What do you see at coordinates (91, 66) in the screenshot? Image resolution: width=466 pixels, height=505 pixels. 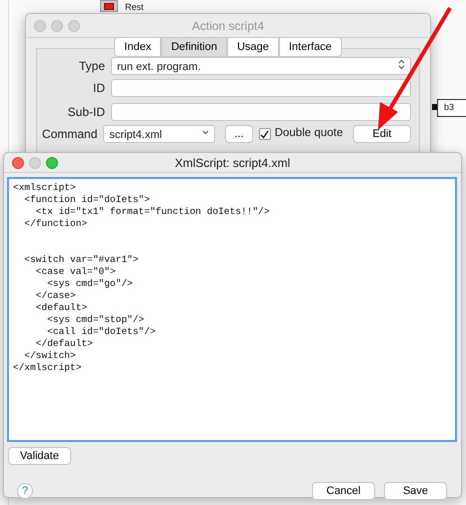 I see `field-label: Type` at bounding box center [91, 66].